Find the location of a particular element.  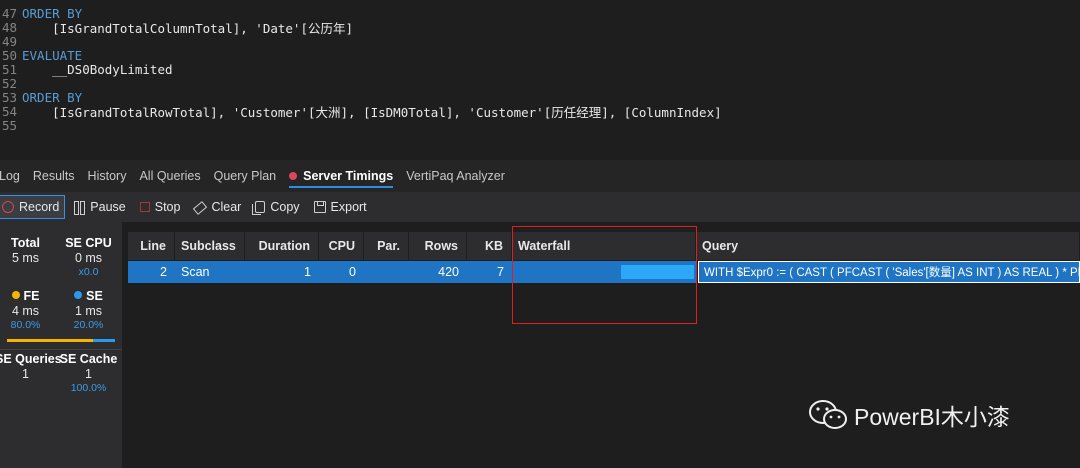

code-line: 55 is located at coordinates (11, 125).